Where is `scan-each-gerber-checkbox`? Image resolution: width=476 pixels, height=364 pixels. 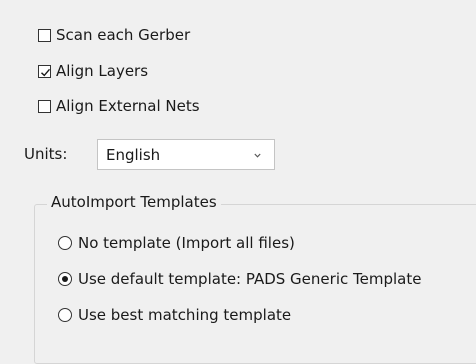 scan-each-gerber-checkbox is located at coordinates (44, 35).